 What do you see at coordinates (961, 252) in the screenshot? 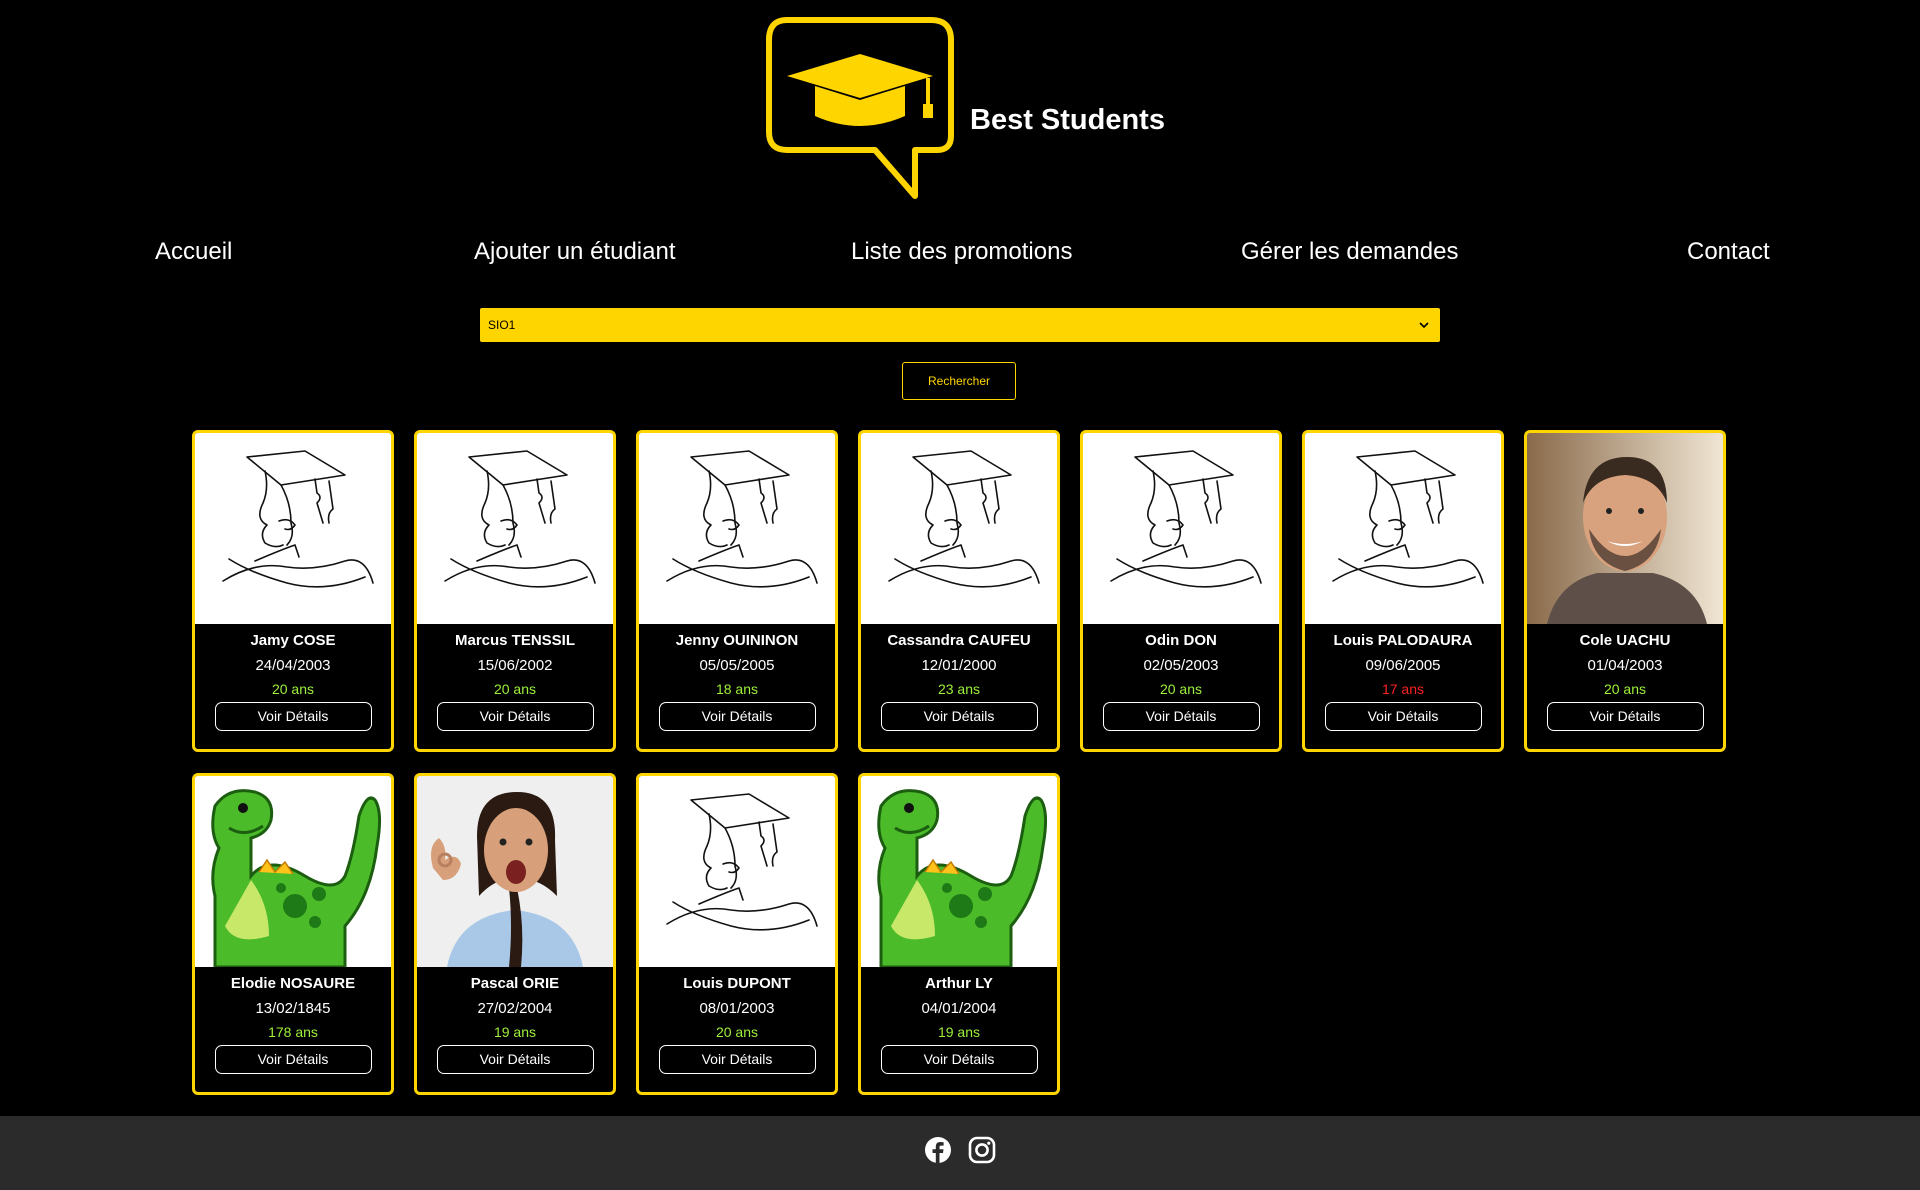
I see `nav-liste-promotions: Liste des promotions` at bounding box center [961, 252].